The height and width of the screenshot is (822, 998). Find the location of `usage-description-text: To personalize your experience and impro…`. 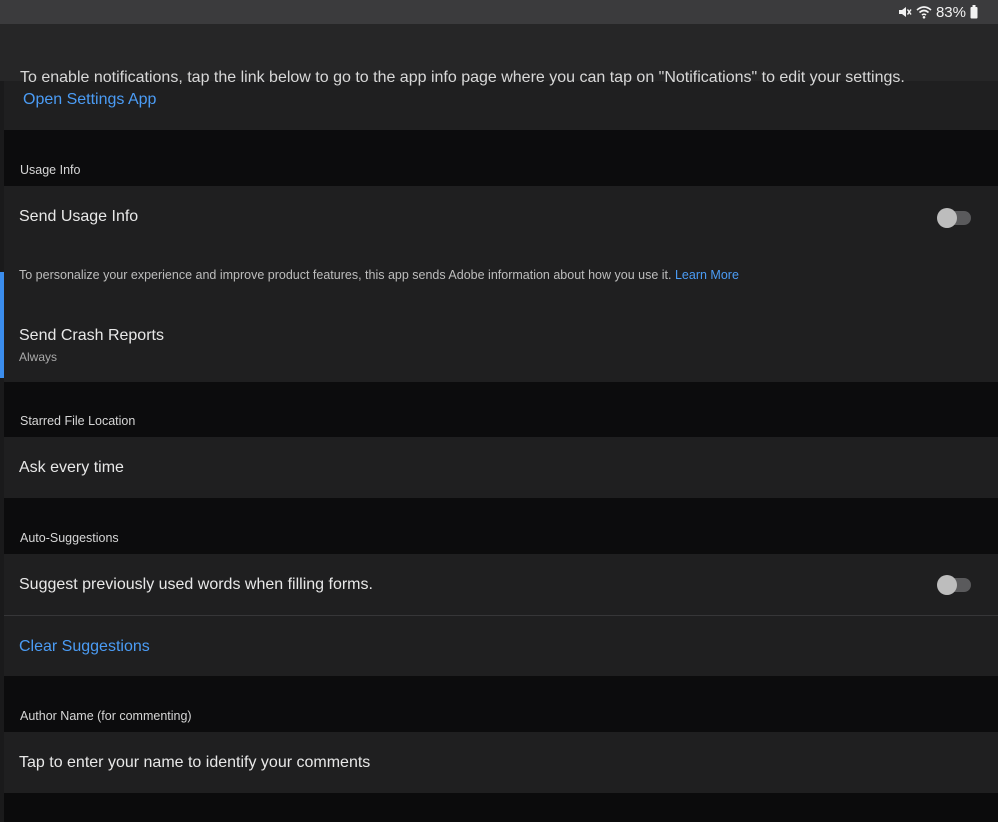

usage-description-text: To personalize your experience and impro… is located at coordinates (345, 275).